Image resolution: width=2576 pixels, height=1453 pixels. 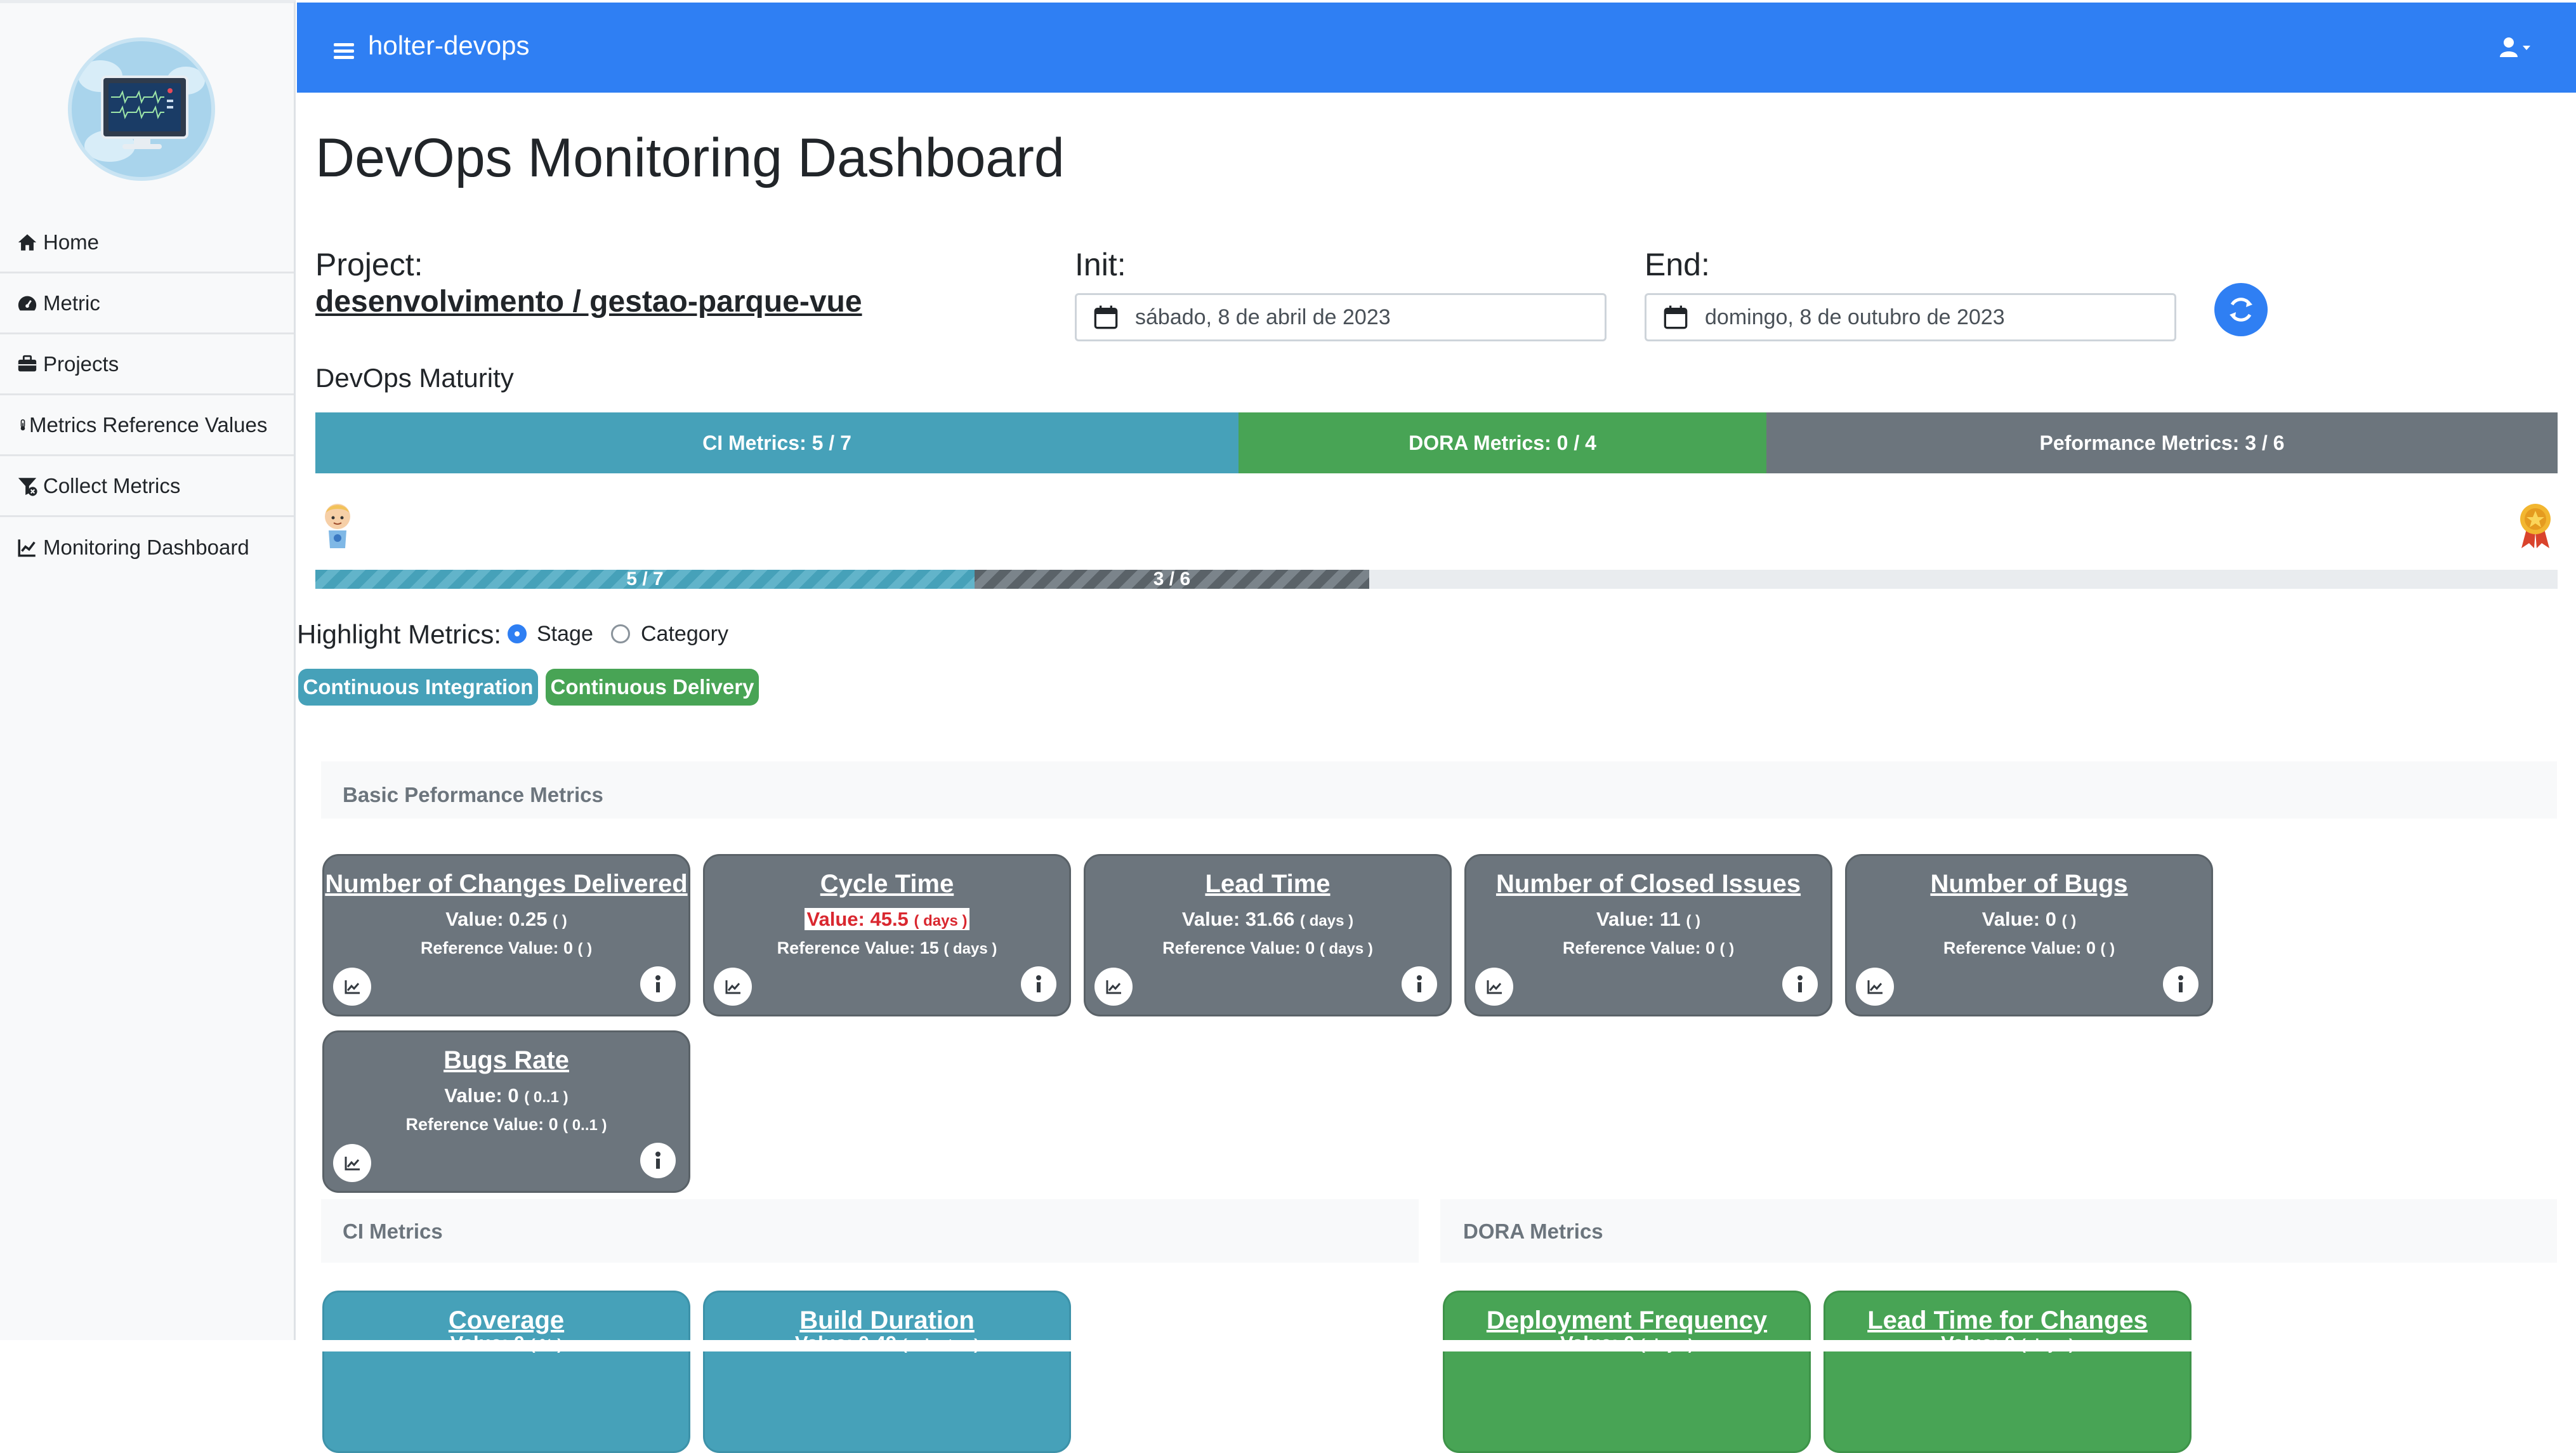 What do you see at coordinates (887, 1320) in the screenshot?
I see `metric-title-link: Build Duration` at bounding box center [887, 1320].